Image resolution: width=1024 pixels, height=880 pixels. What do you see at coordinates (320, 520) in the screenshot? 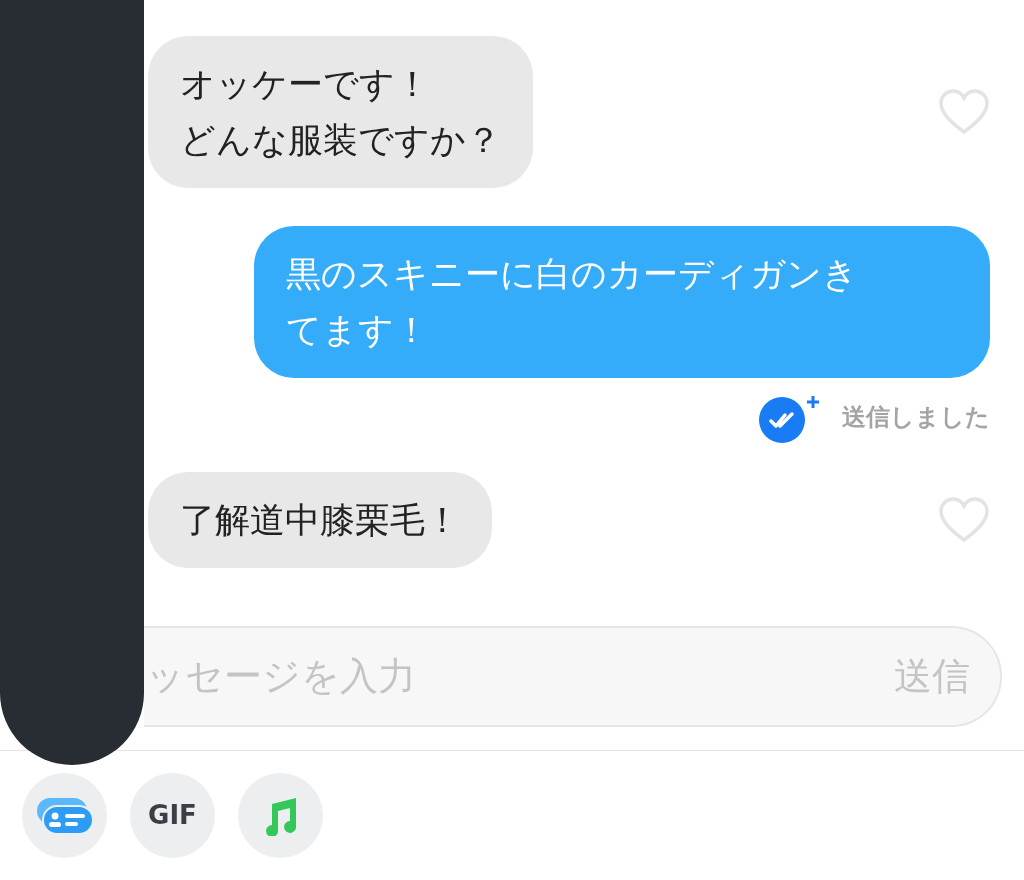
I see `received-message-bubble: 了解道中膝栗毛！` at bounding box center [320, 520].